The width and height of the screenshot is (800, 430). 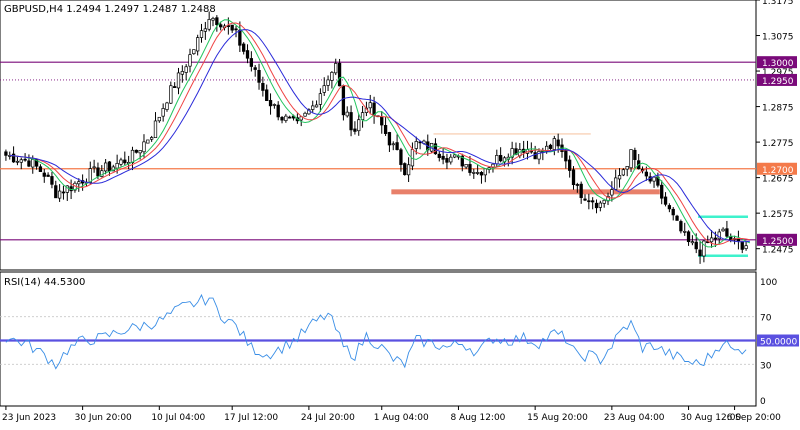 I want to click on time-tick-label: 30 Jun 20:00, so click(x=103, y=418).